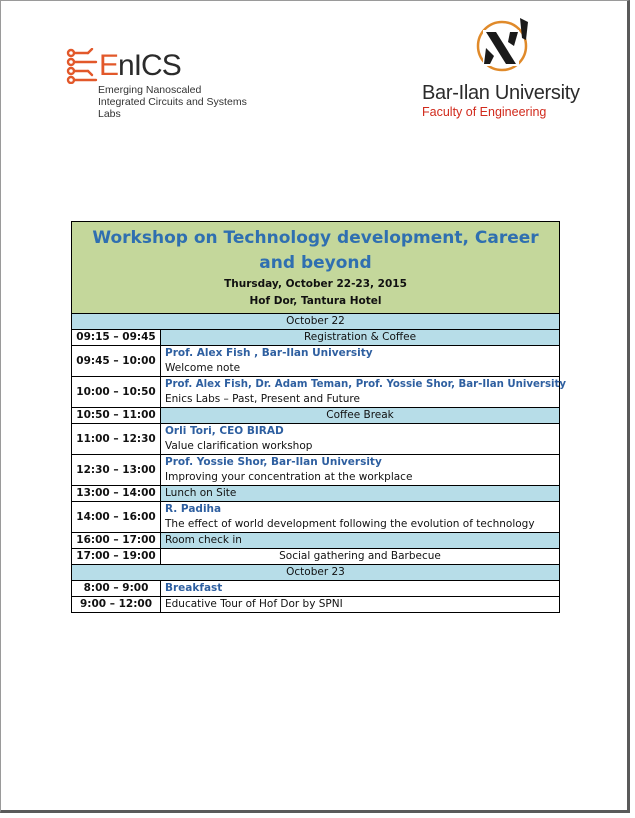  I want to click on session-title: Breakfast, so click(360, 588).